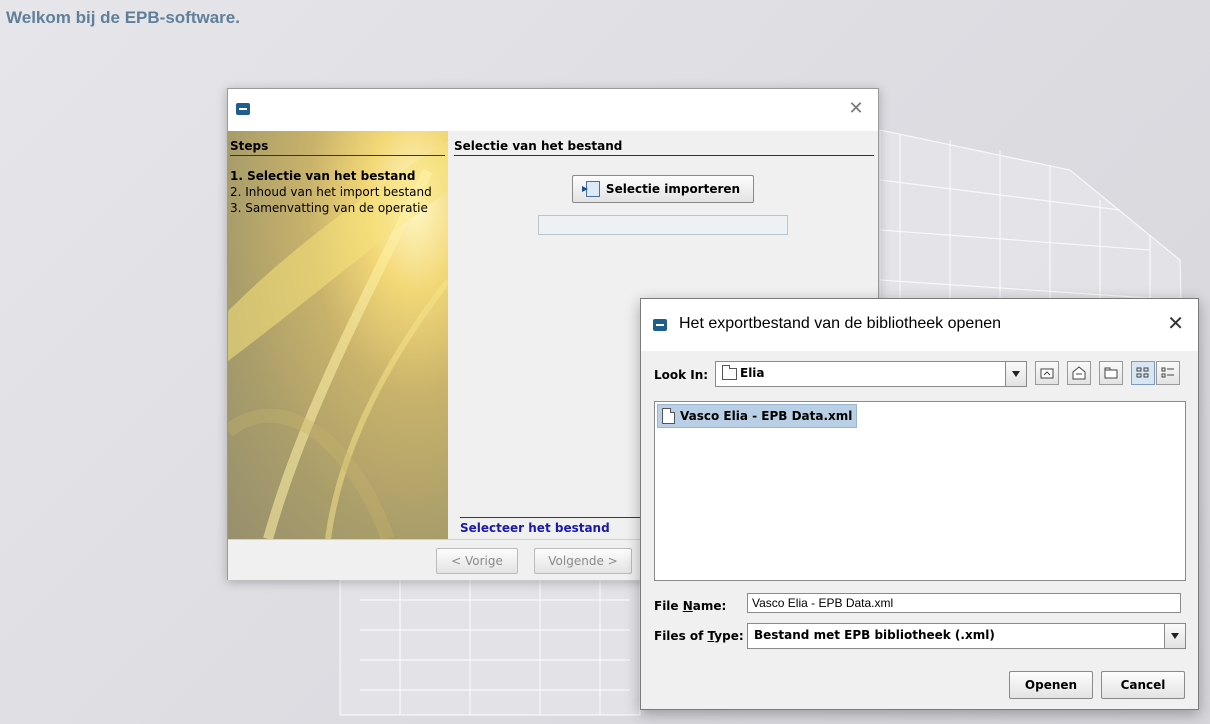  I want to click on look-in-dropdown: Elia, so click(871, 374).